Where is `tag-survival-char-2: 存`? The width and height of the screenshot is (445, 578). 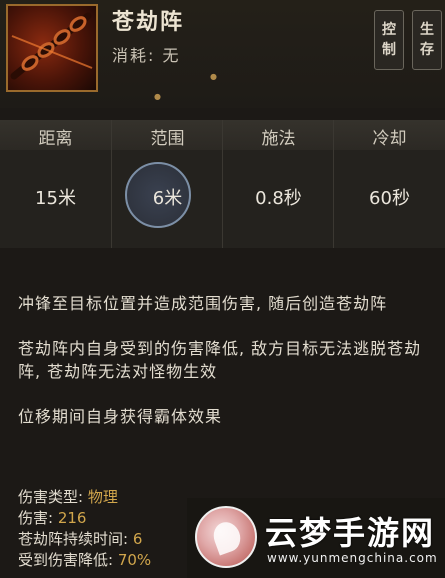
tag-survival-char-2: 存 is located at coordinates (427, 50).